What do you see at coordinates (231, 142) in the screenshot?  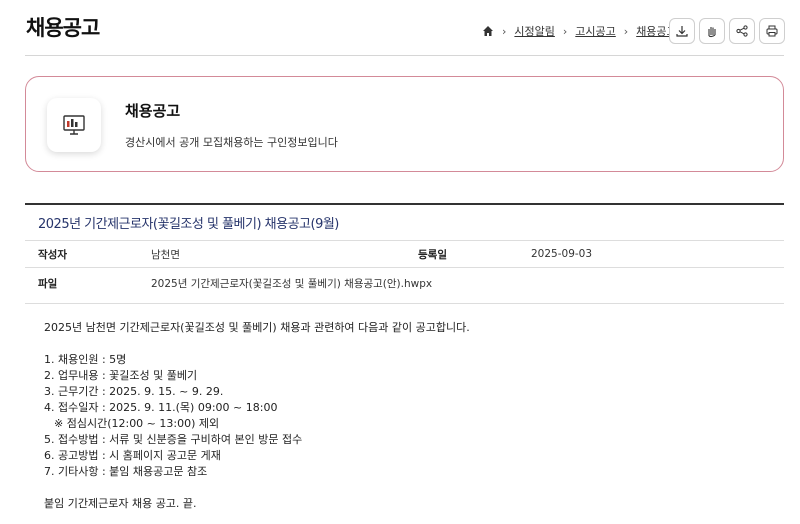 I see `intro-description: 경산시에서 공개 모집채용하는 구인정보입니다` at bounding box center [231, 142].